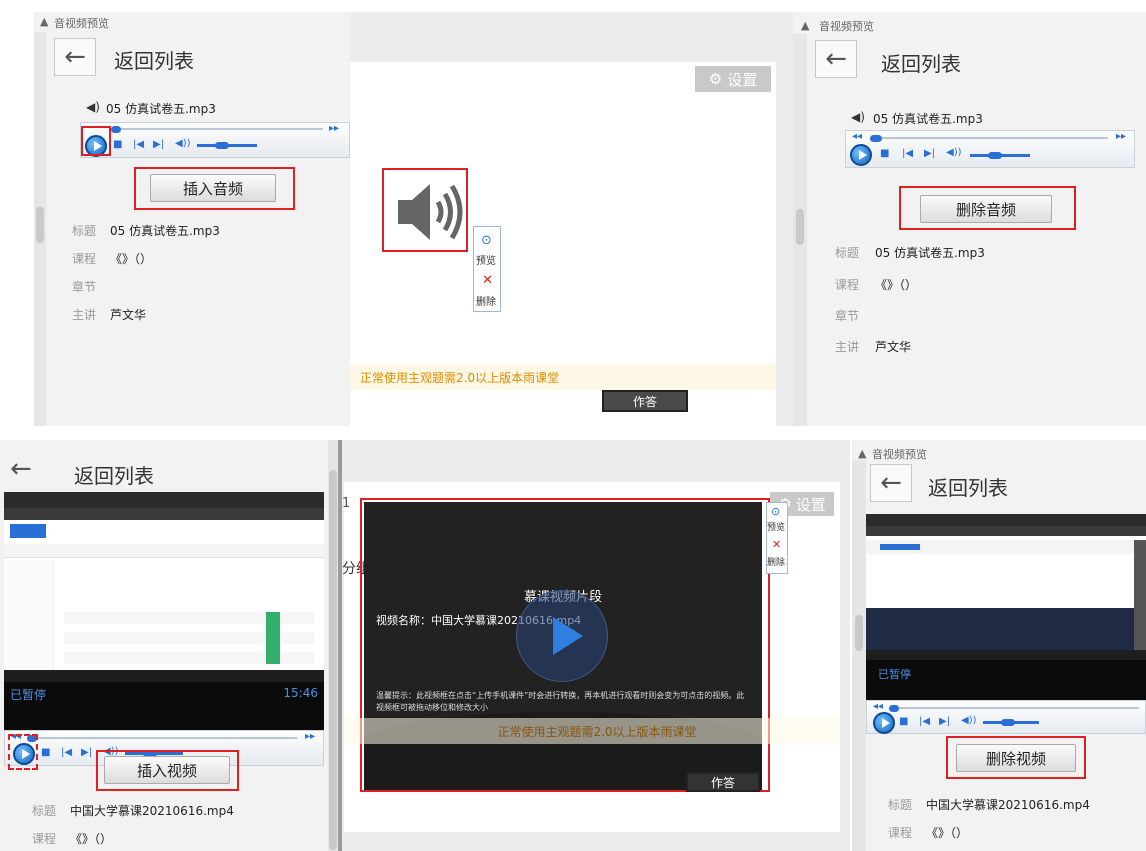  Describe the element at coordinates (164, 706) in the screenshot. I see `video-status-bar: 已暂停 15:46` at that location.